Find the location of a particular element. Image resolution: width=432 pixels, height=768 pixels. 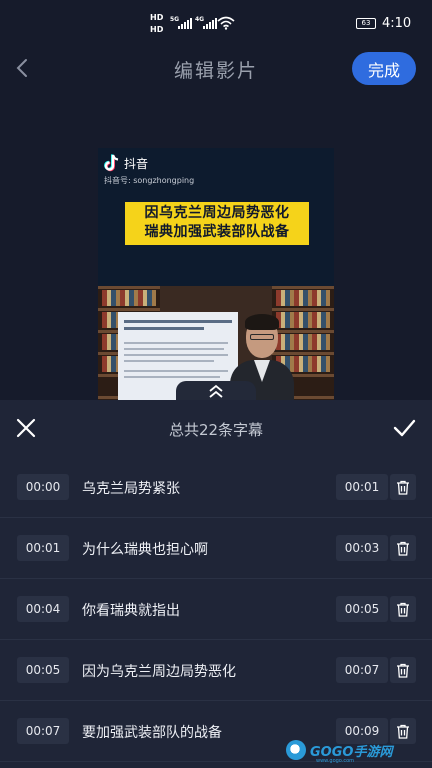

watermark: GOGO手游网 www.gogo.com is located at coordinates (358, 751).